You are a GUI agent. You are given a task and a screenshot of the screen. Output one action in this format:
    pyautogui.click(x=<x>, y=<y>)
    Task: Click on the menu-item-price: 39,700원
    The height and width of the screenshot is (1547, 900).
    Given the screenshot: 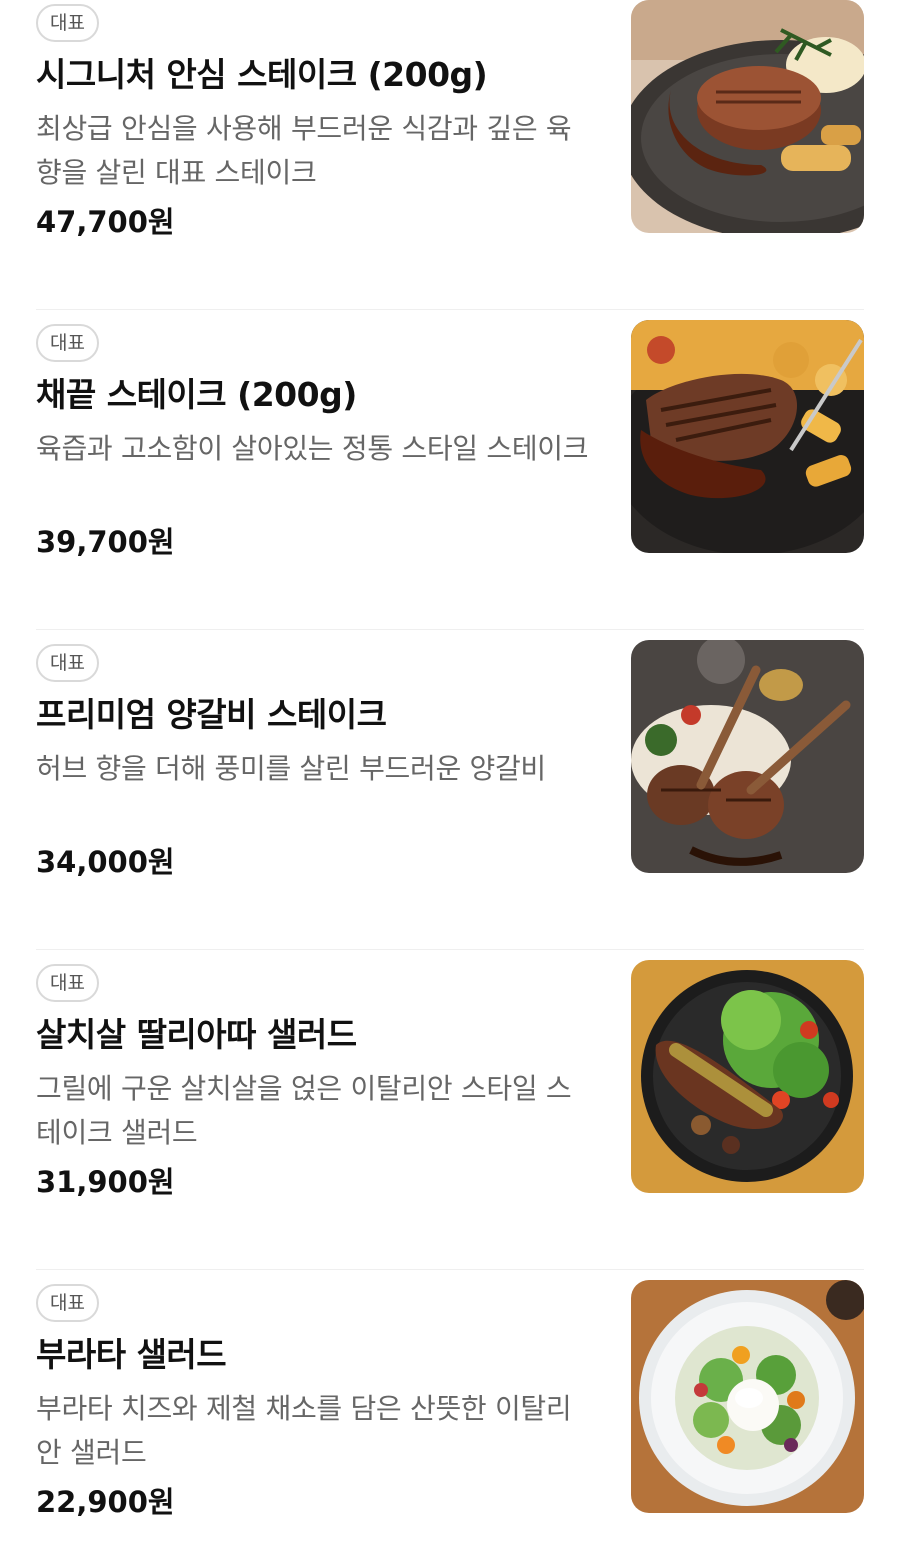 What is the action you would take?
    pyautogui.click(x=105, y=542)
    